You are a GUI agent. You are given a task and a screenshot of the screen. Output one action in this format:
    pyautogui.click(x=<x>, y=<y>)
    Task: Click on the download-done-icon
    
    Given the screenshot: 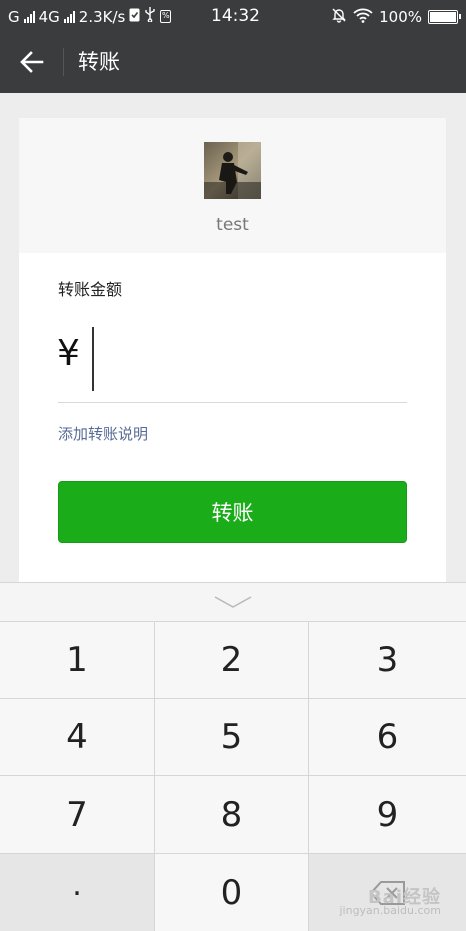 What is the action you would take?
    pyautogui.click(x=134, y=17)
    